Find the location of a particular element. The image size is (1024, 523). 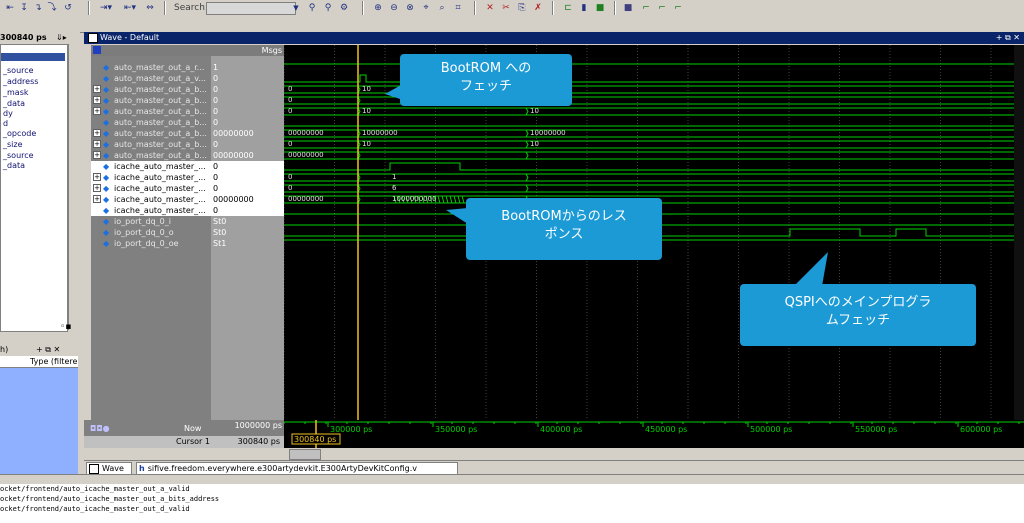

signal-name: io_port_dq_0_oe is located at coordinates (146, 243).